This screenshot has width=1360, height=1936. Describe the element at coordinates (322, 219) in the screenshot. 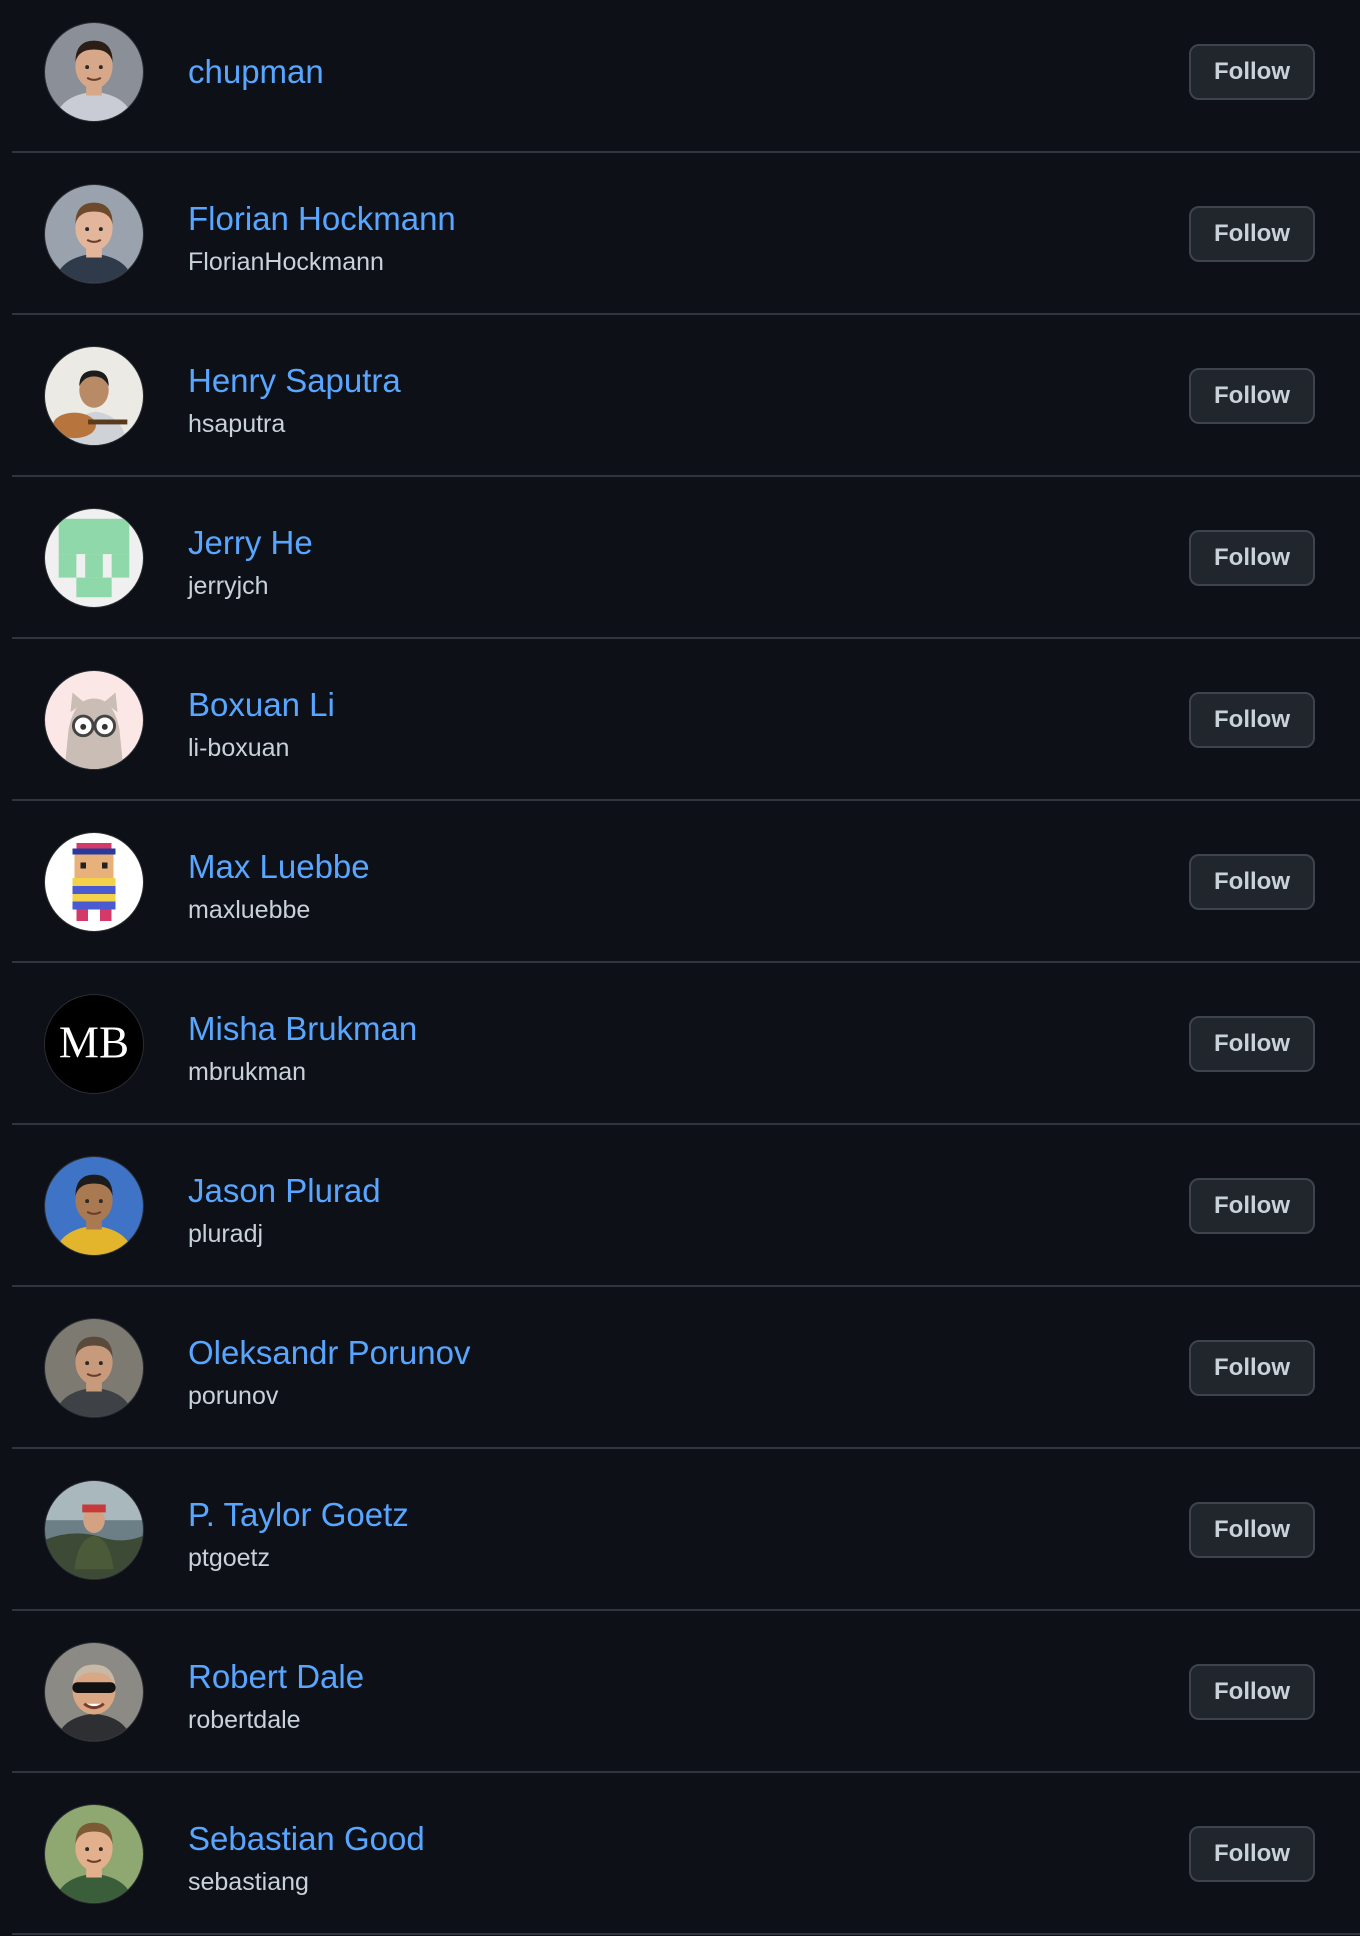

I see `user-name-link: Florian Hockmann` at that location.